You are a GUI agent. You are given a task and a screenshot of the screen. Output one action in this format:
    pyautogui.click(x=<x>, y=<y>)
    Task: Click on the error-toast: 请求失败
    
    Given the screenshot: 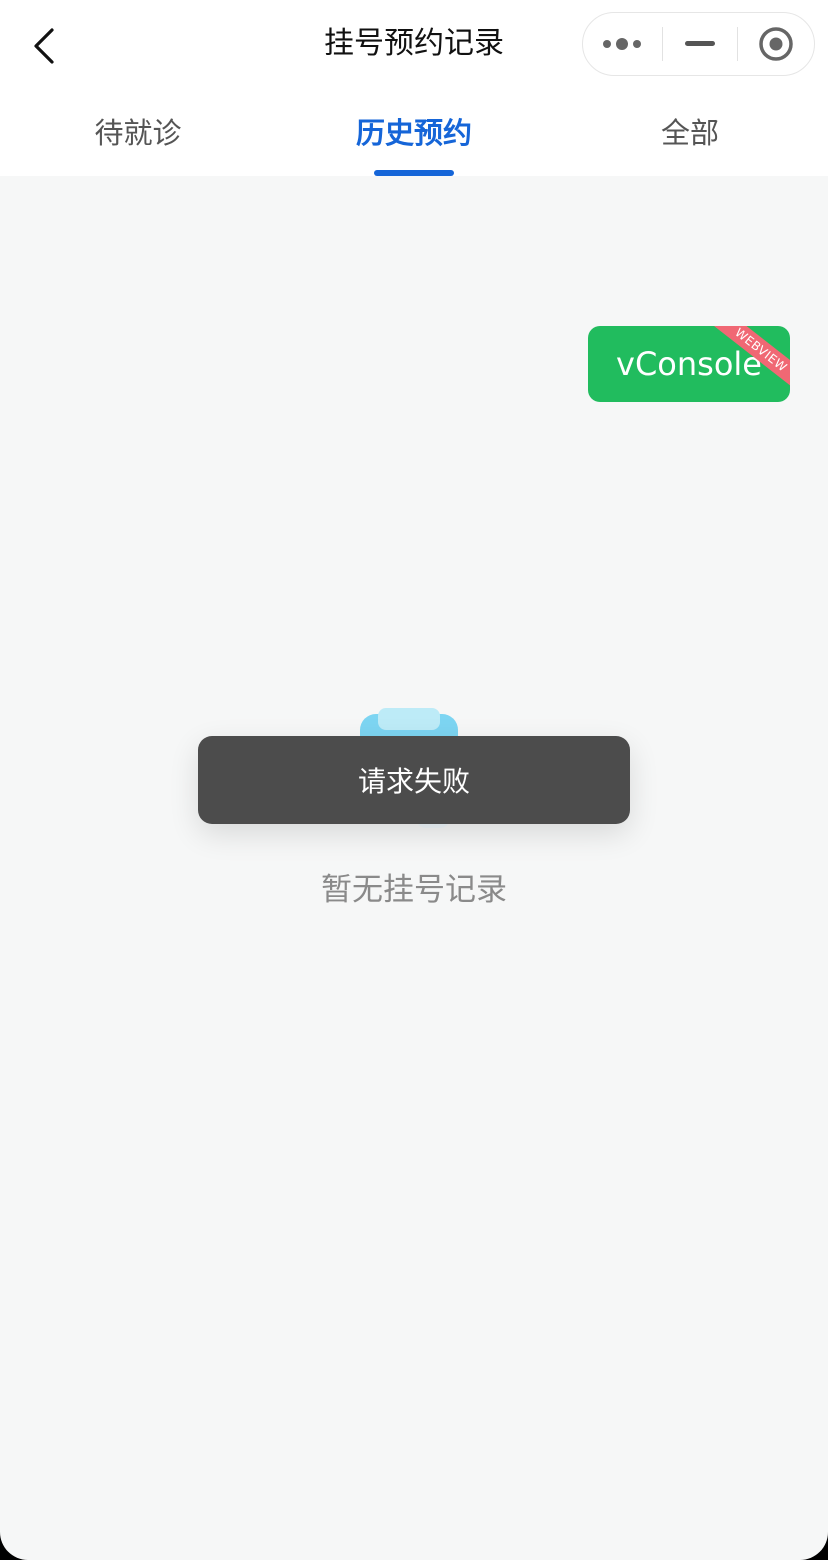 What is the action you would take?
    pyautogui.click(x=414, y=780)
    